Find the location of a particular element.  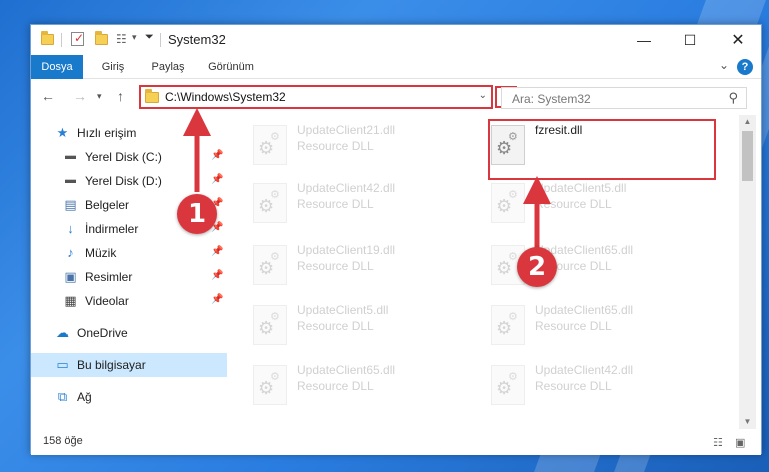

step-1-badge: 1 is located at coordinates (197, 214).